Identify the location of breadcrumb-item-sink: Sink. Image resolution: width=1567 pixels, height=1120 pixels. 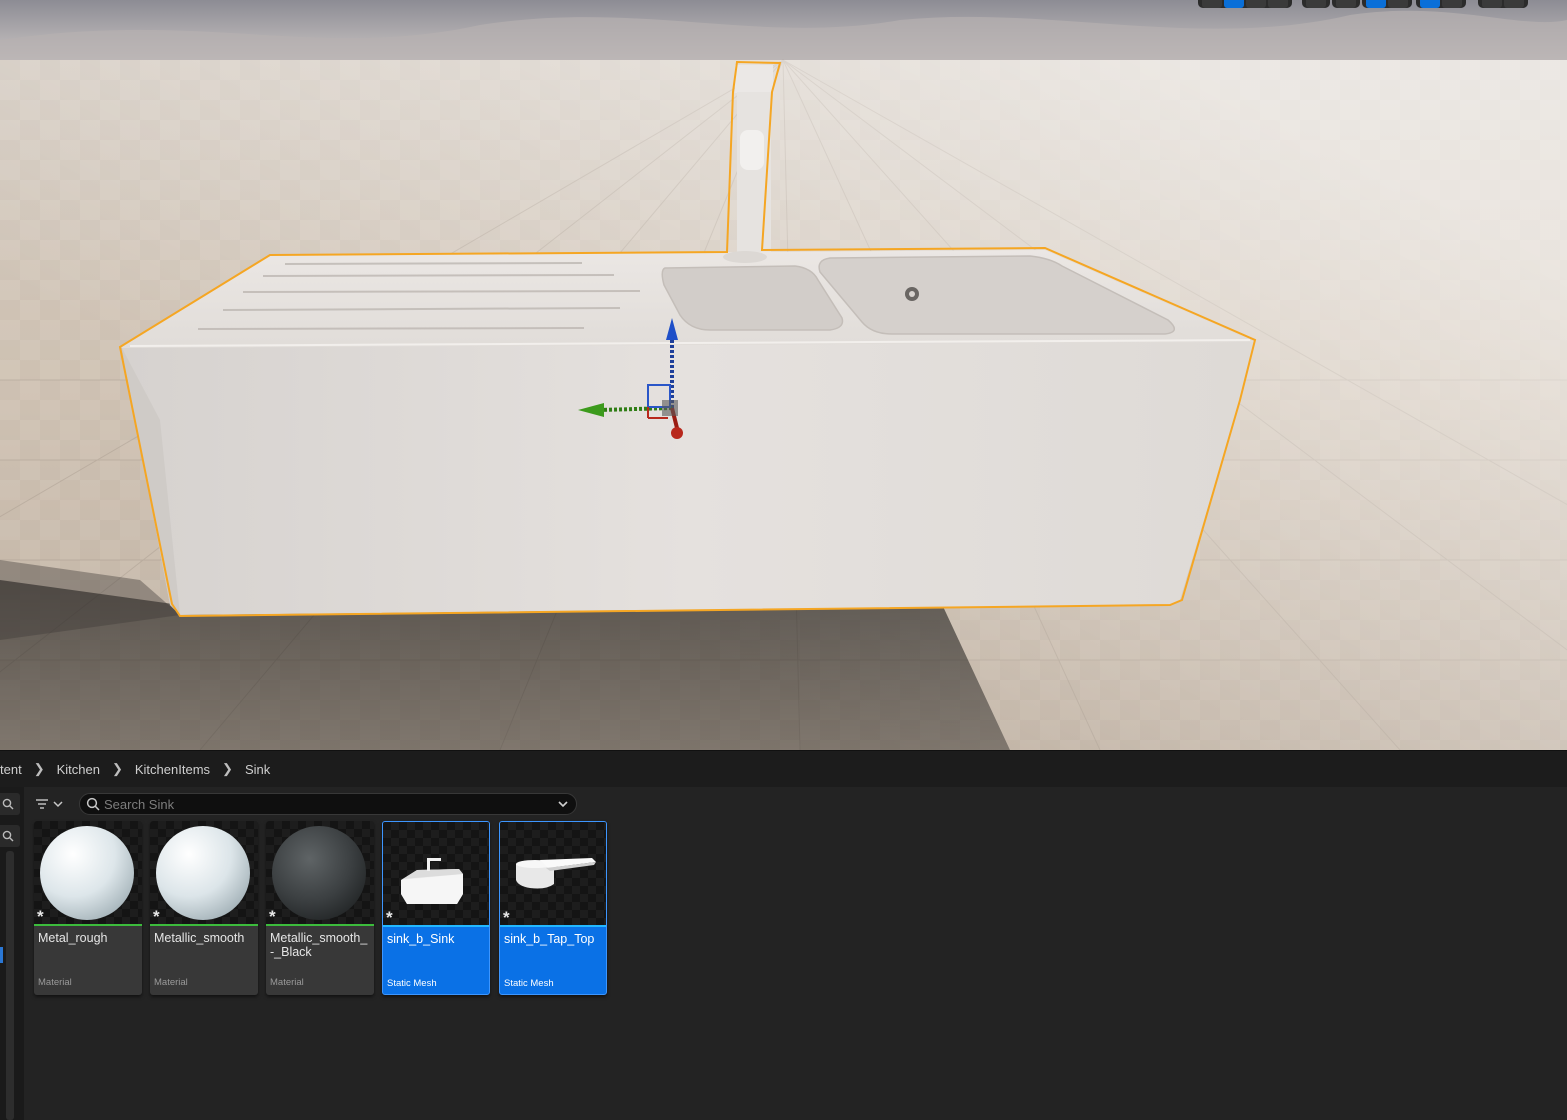
(257, 769).